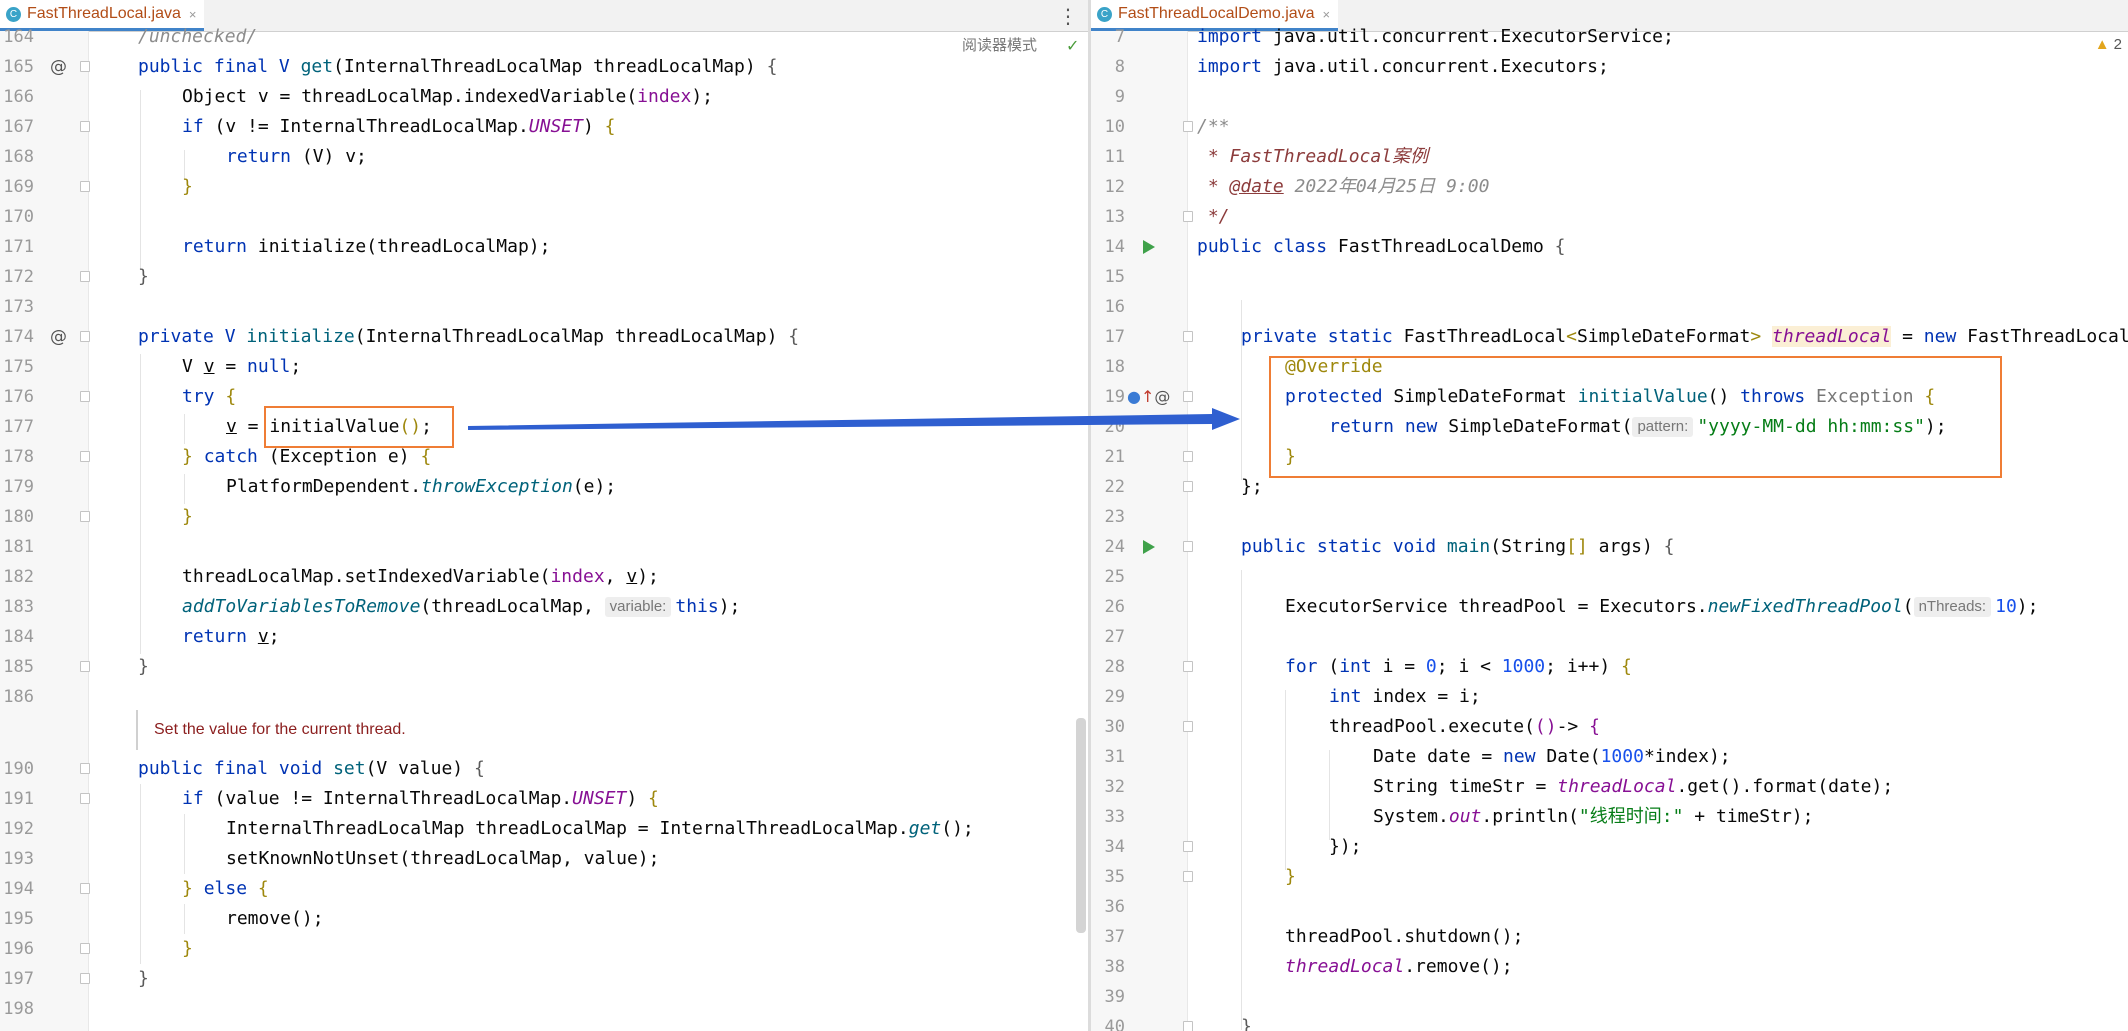 The image size is (2128, 1031). I want to click on annotation-arrow, so click(854, 419).